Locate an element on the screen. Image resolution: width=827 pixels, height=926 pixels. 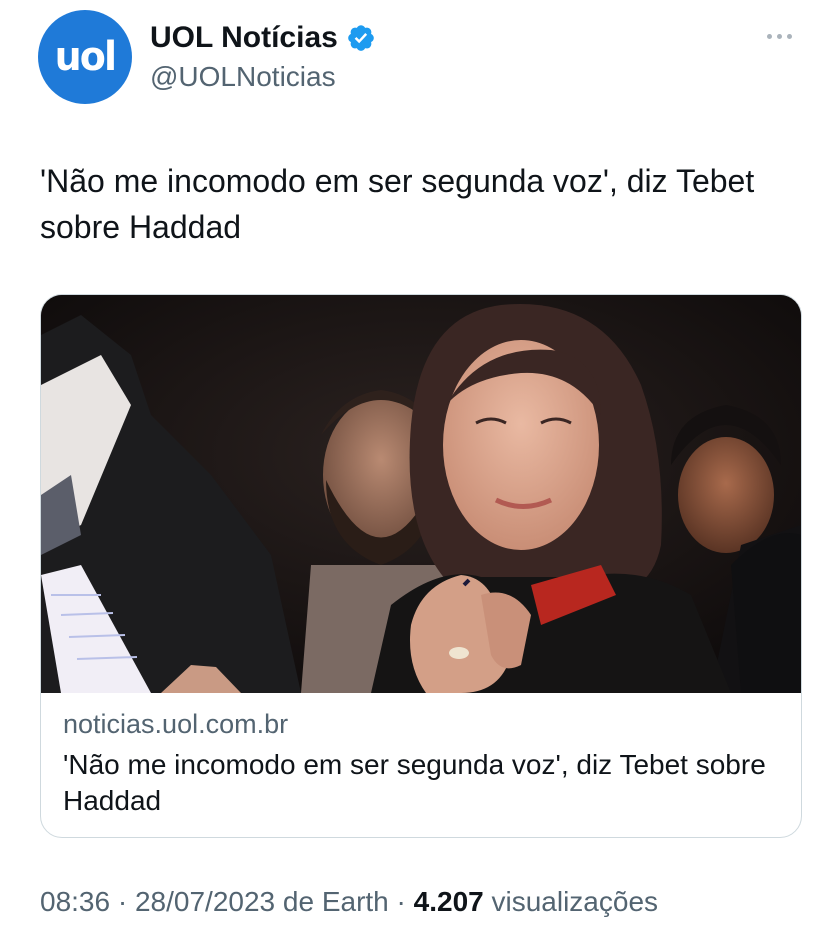
tweet-source: de Earth is located at coordinates (335, 901).